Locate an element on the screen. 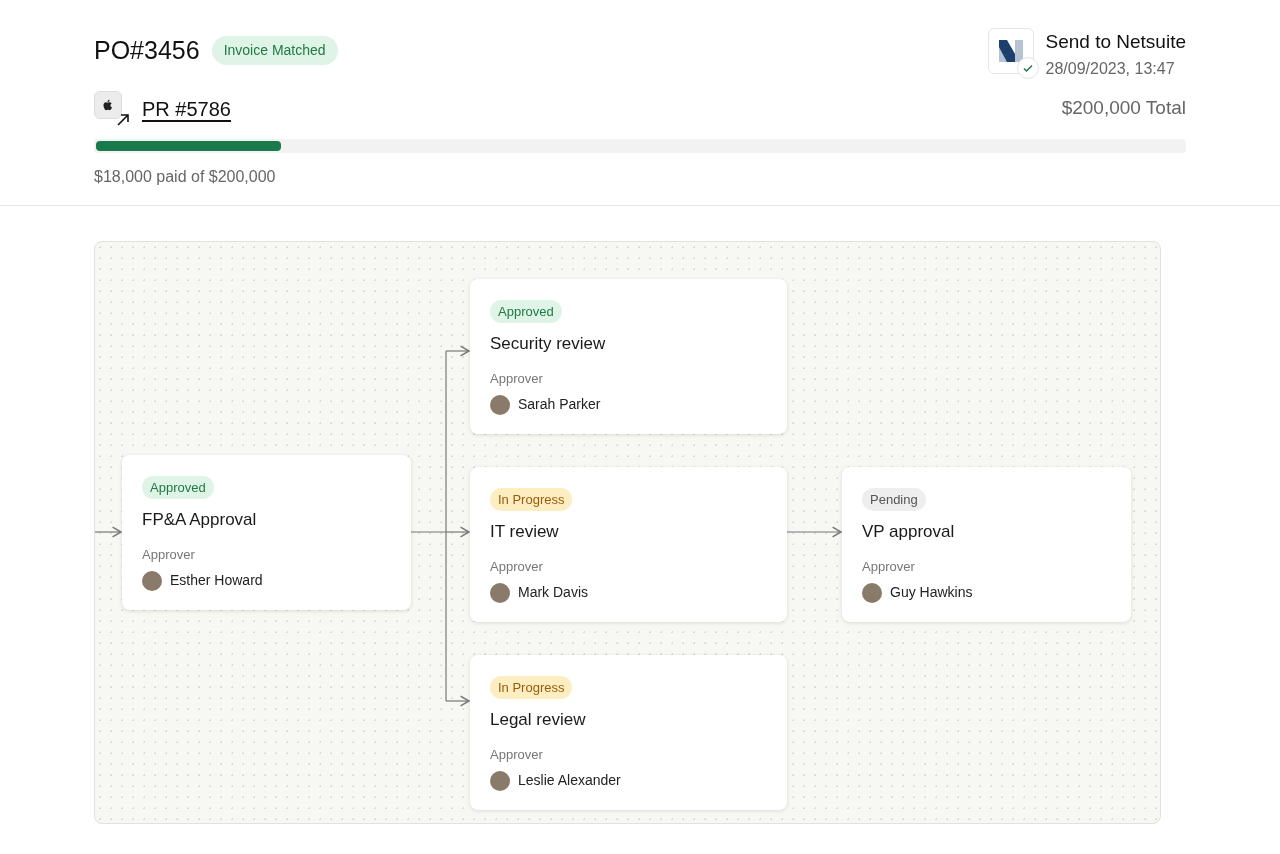 The image size is (1280, 854). step-title: Security review is located at coordinates (548, 344).